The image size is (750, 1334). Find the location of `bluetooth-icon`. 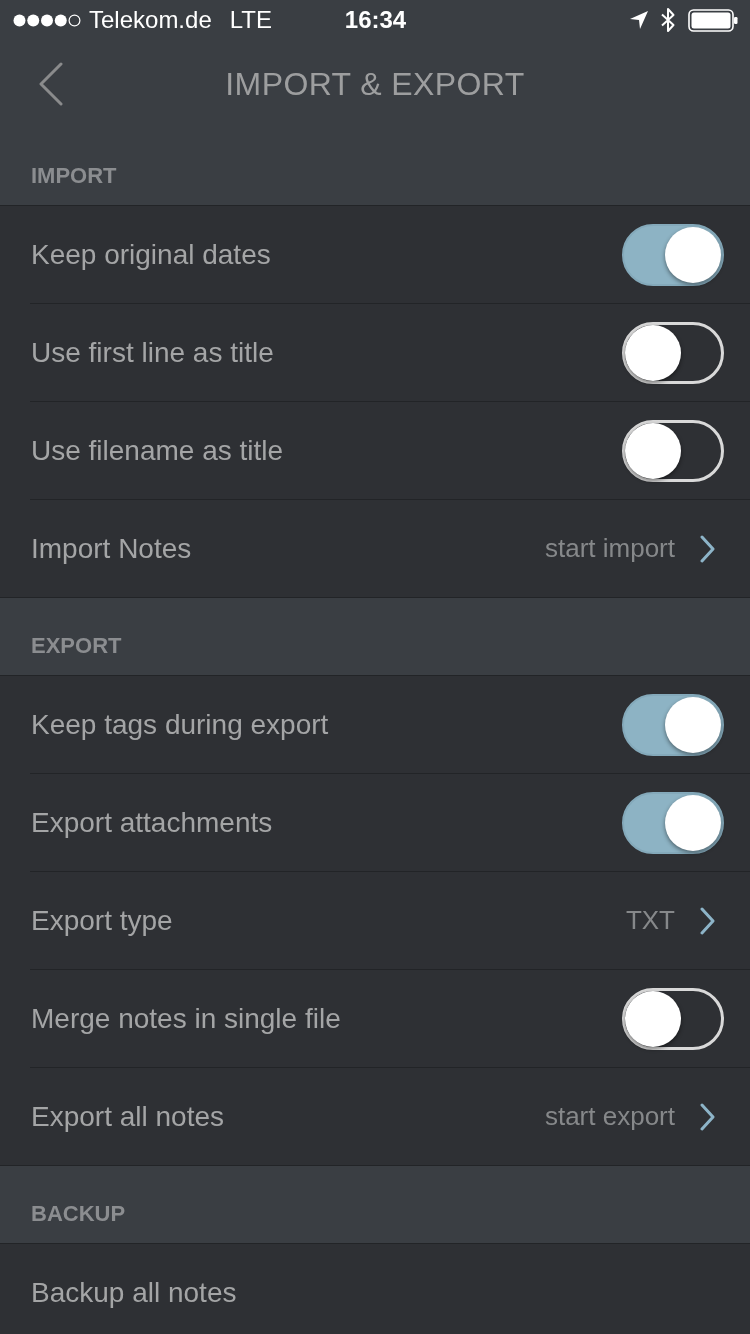

bluetooth-icon is located at coordinates (668, 20).